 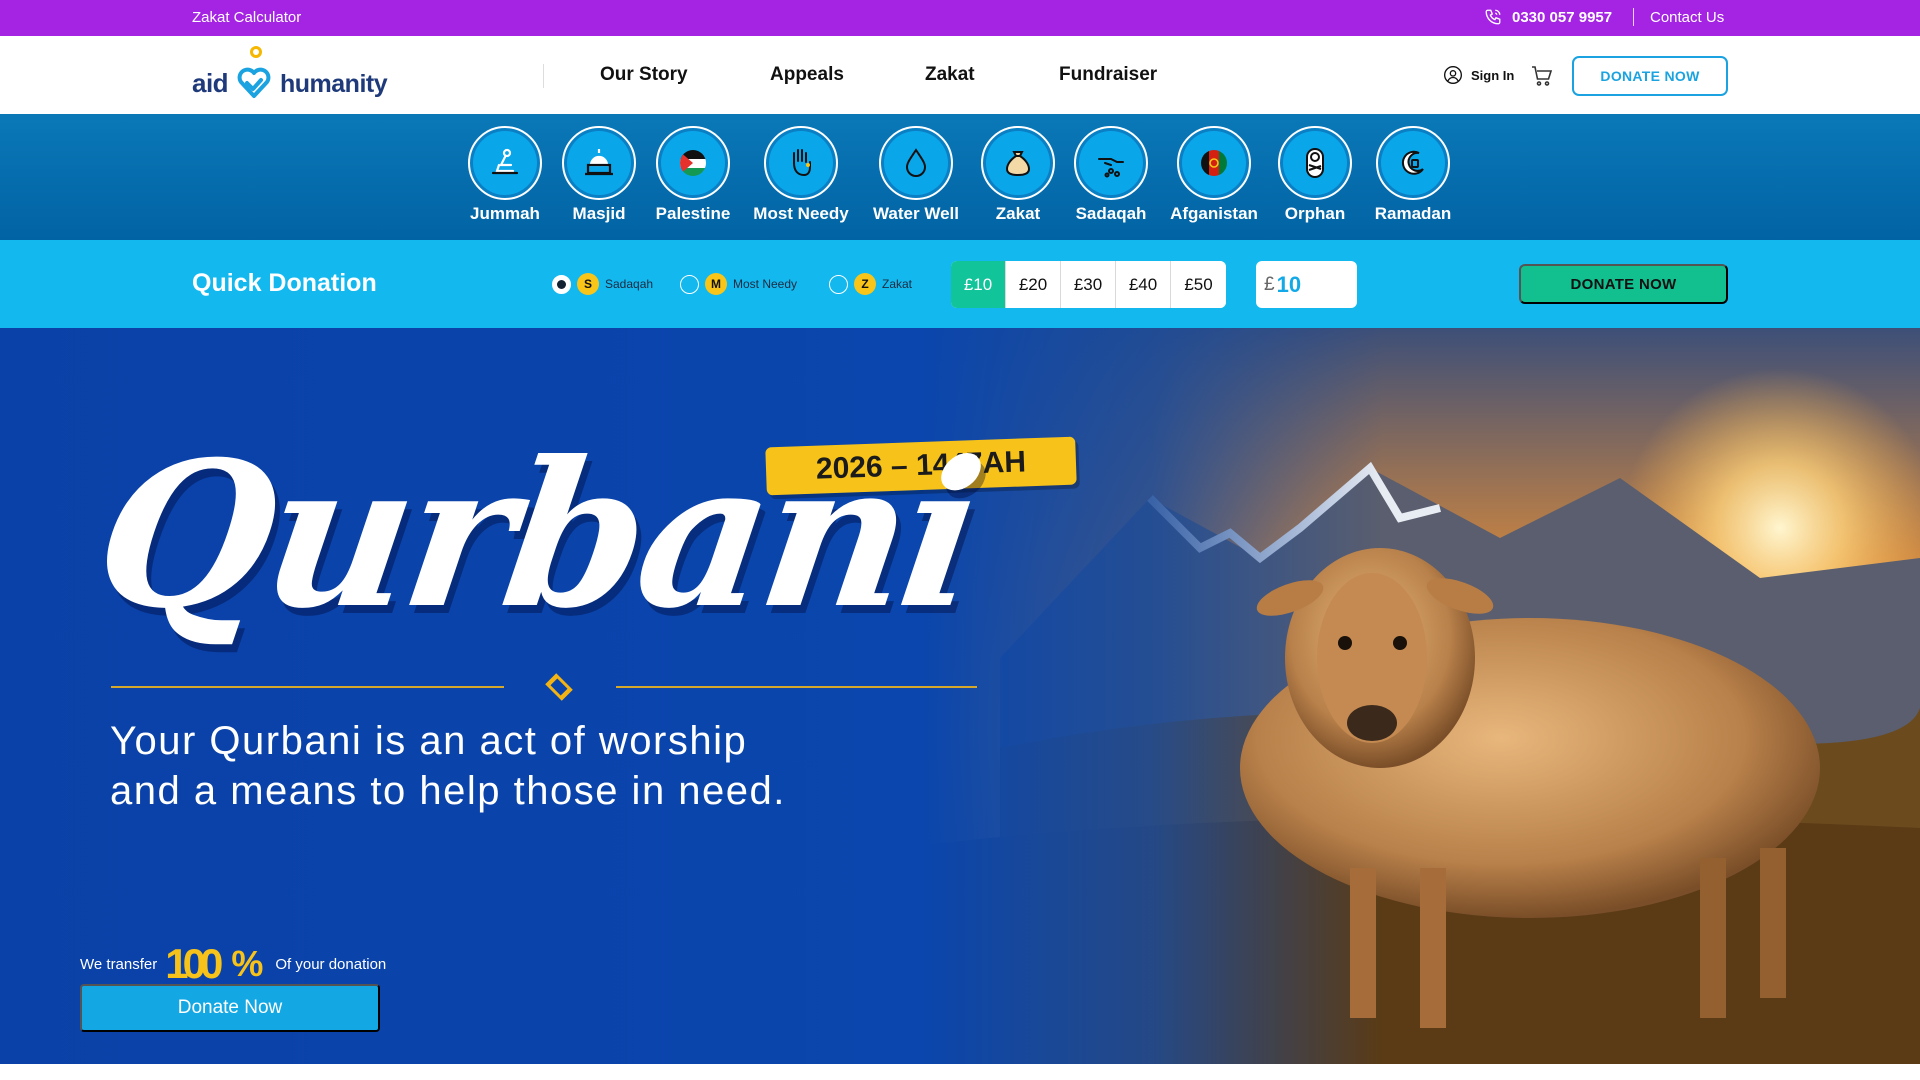 What do you see at coordinates (543, 76) in the screenshot?
I see `header-divider` at bounding box center [543, 76].